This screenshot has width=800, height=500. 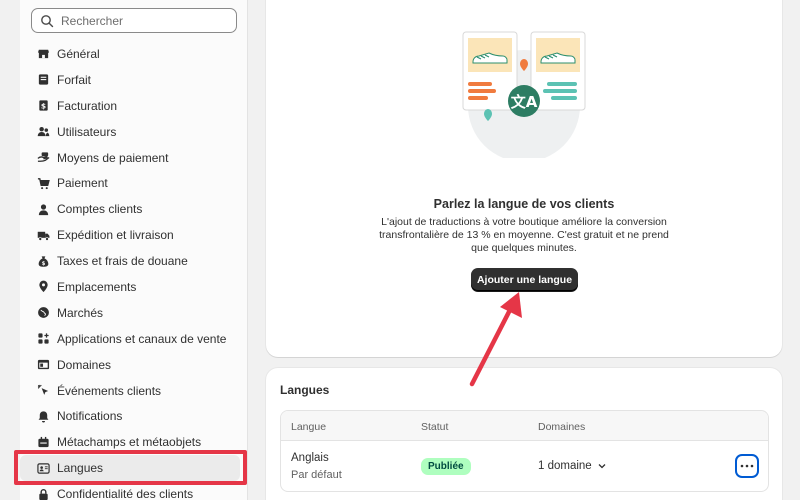 What do you see at coordinates (43, 183) in the screenshot?
I see `cart-icon` at bounding box center [43, 183].